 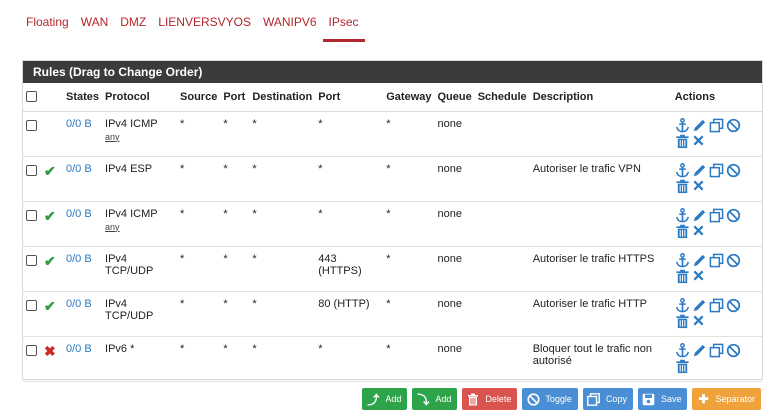 What do you see at coordinates (31, 96) in the screenshot?
I see `select-all-checkbox` at bounding box center [31, 96].